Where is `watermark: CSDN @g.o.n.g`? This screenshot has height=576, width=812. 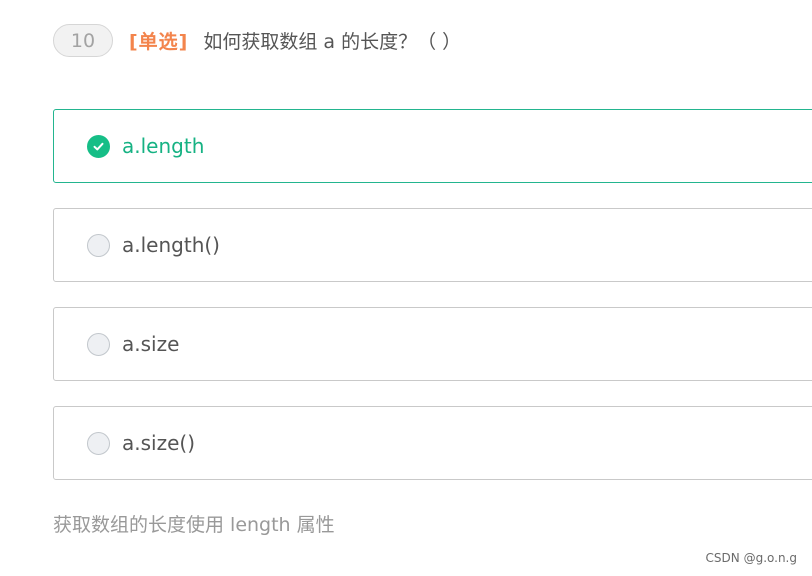
watermark: CSDN @g.o.n.g is located at coordinates (751, 558).